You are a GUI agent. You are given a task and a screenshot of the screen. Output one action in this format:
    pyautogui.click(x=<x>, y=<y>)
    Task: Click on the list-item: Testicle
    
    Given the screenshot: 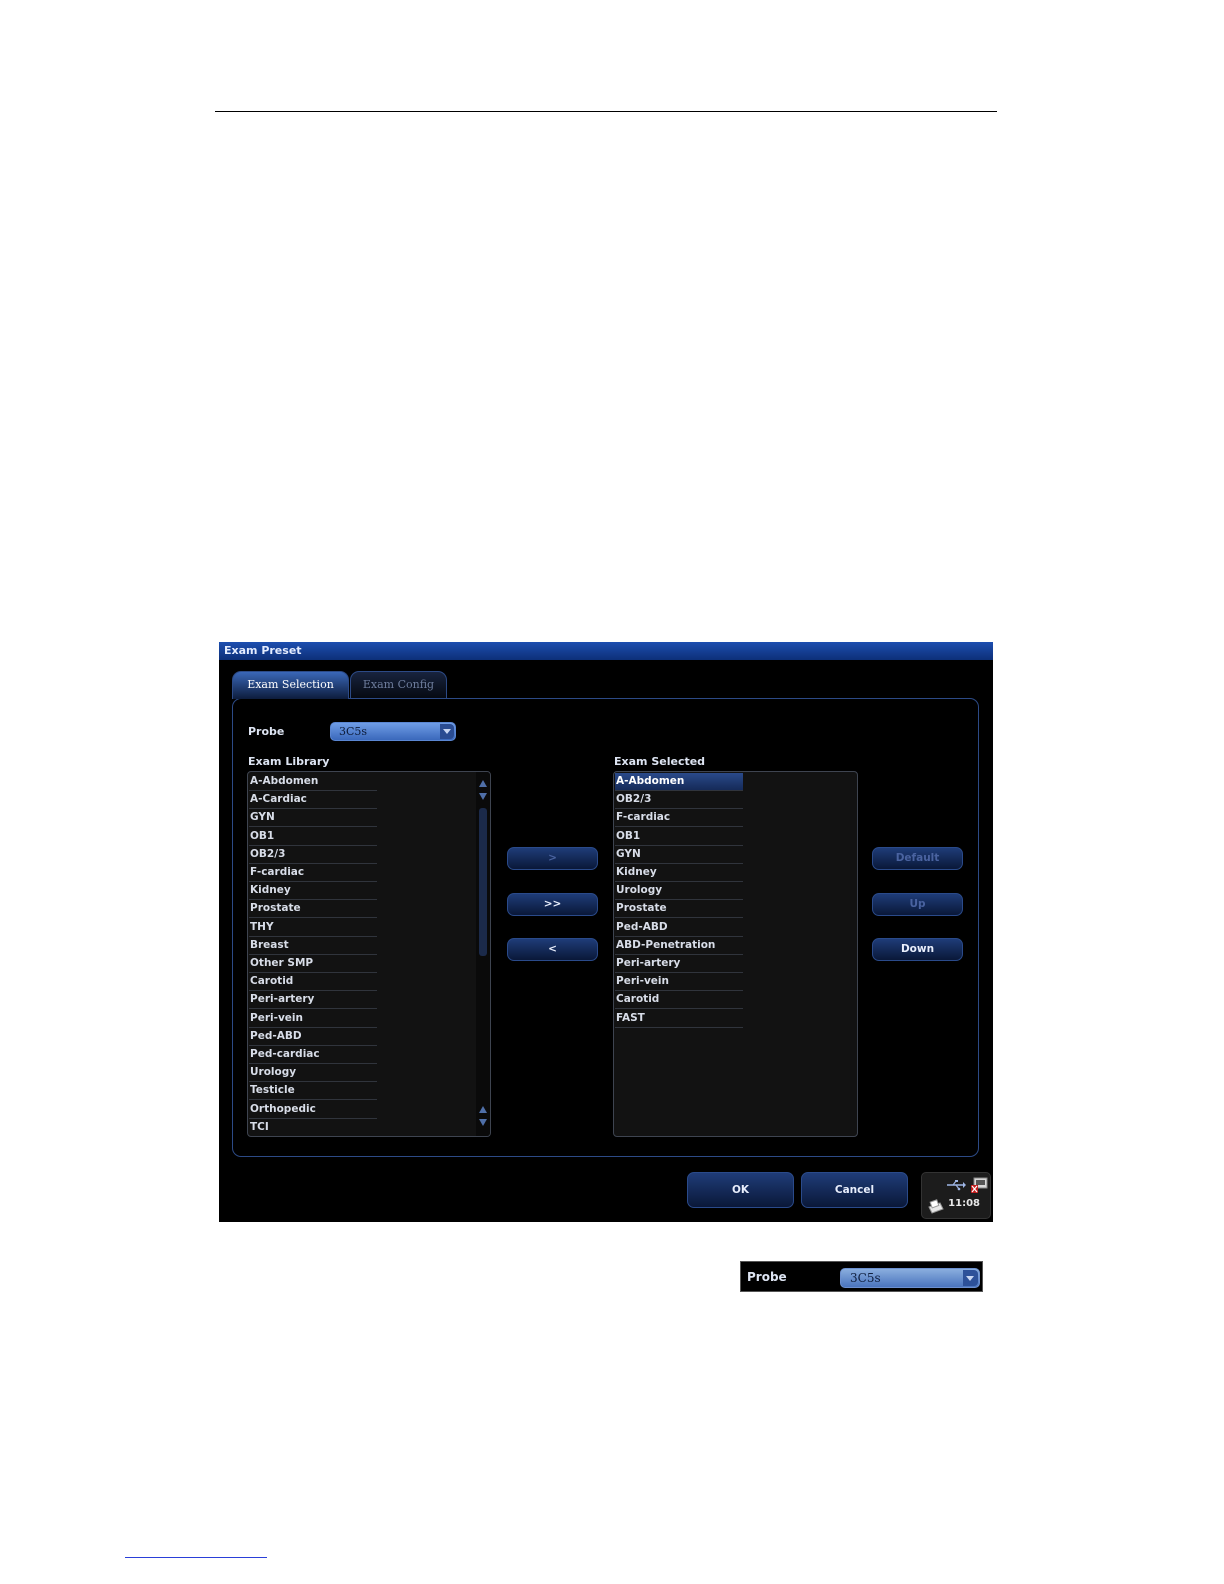 What is the action you would take?
    pyautogui.click(x=313, y=1091)
    